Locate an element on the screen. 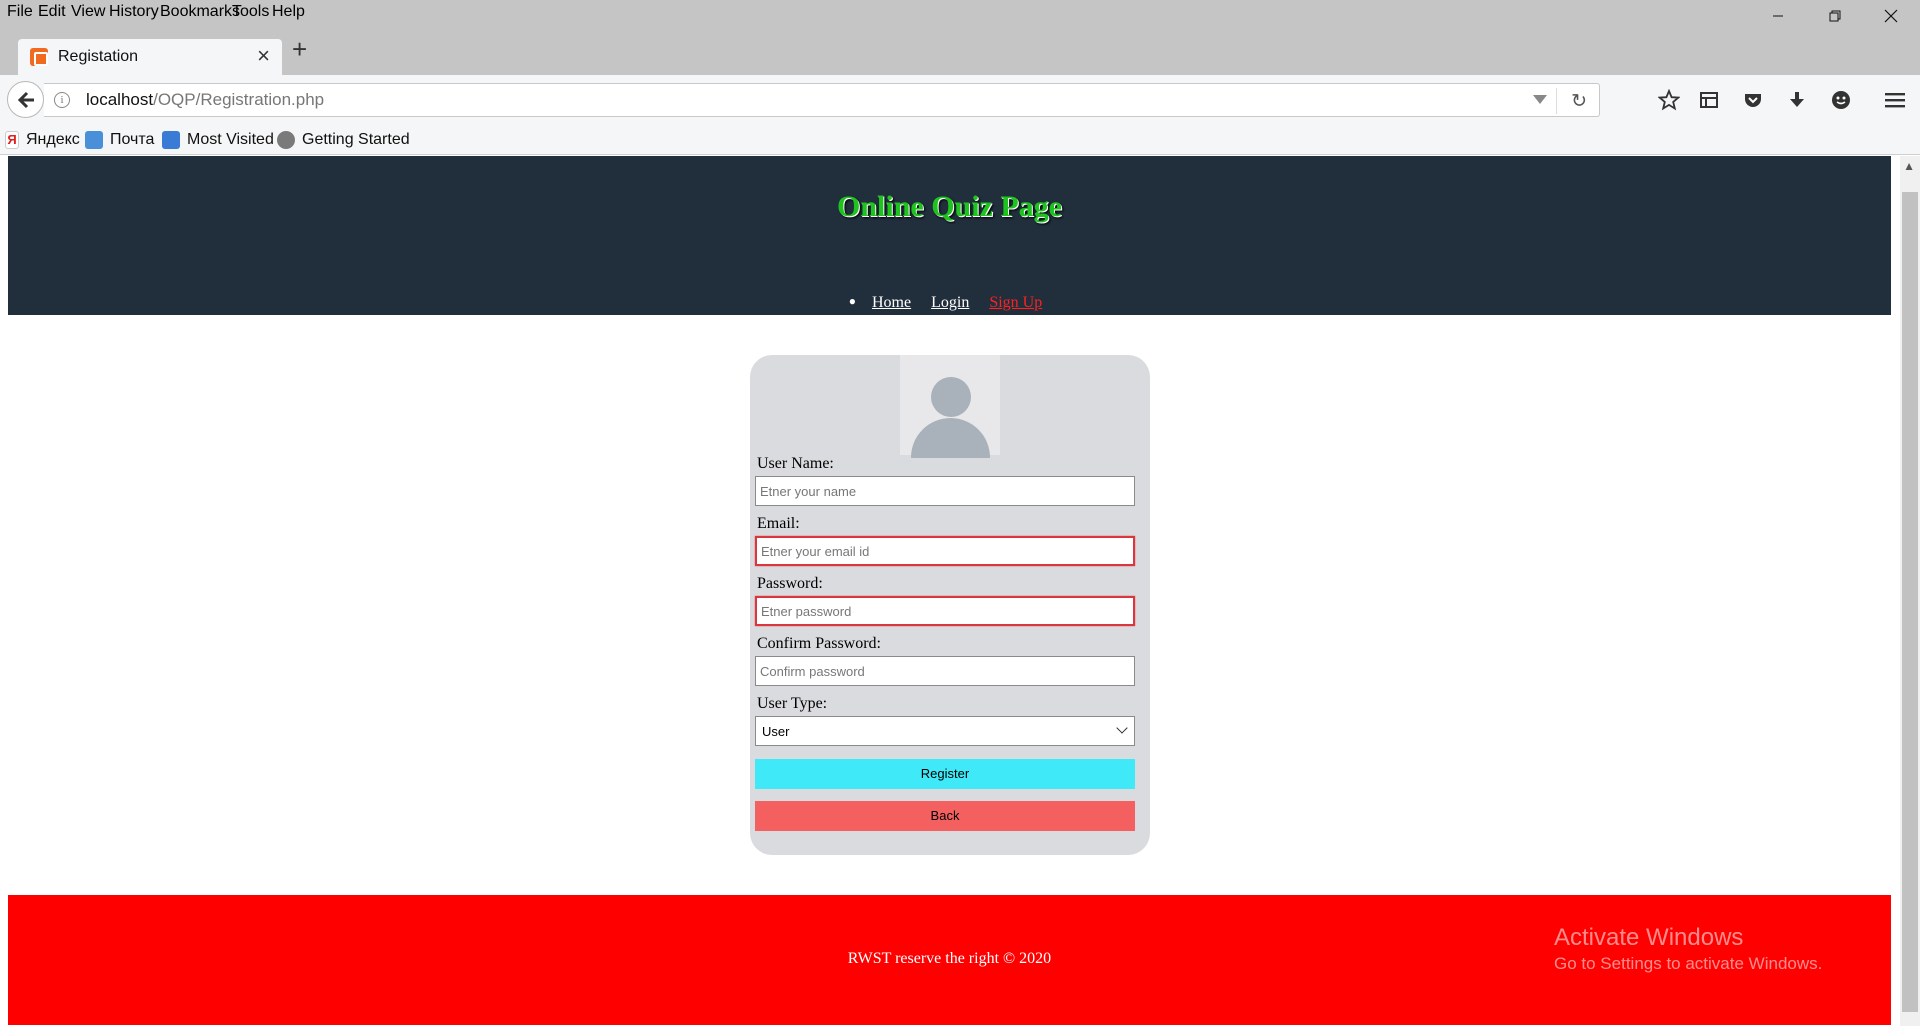 The height and width of the screenshot is (1026, 1920). email-label: Email: is located at coordinates (778, 523).